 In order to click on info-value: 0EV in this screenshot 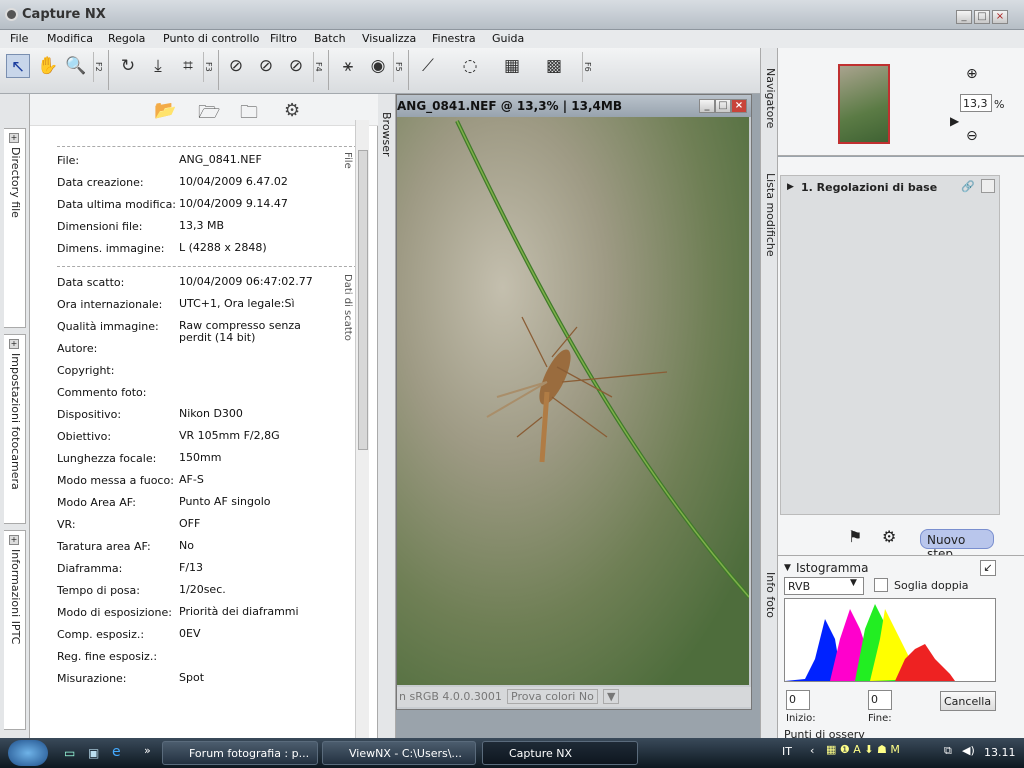, I will do `click(190, 633)`.